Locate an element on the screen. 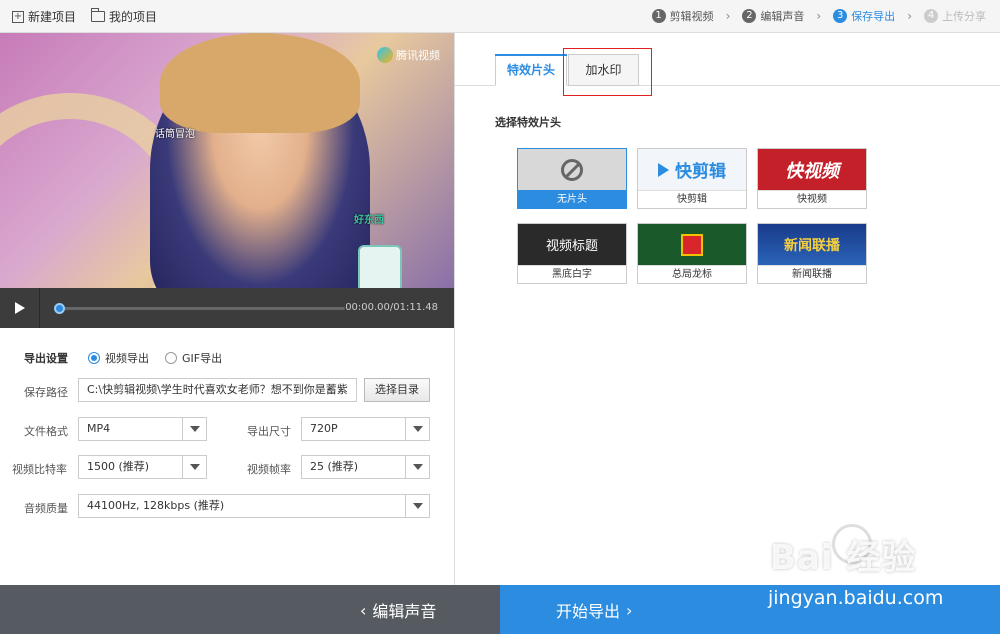  ban-icon is located at coordinates (572, 169).